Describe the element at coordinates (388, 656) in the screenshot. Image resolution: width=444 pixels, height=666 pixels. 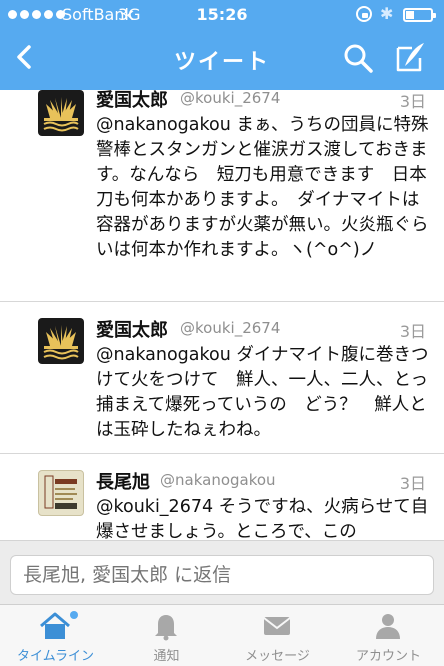
I see `tab-label: アカウント` at that location.